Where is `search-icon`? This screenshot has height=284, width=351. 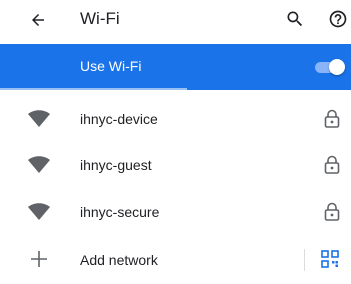
search-icon is located at coordinates (295, 19).